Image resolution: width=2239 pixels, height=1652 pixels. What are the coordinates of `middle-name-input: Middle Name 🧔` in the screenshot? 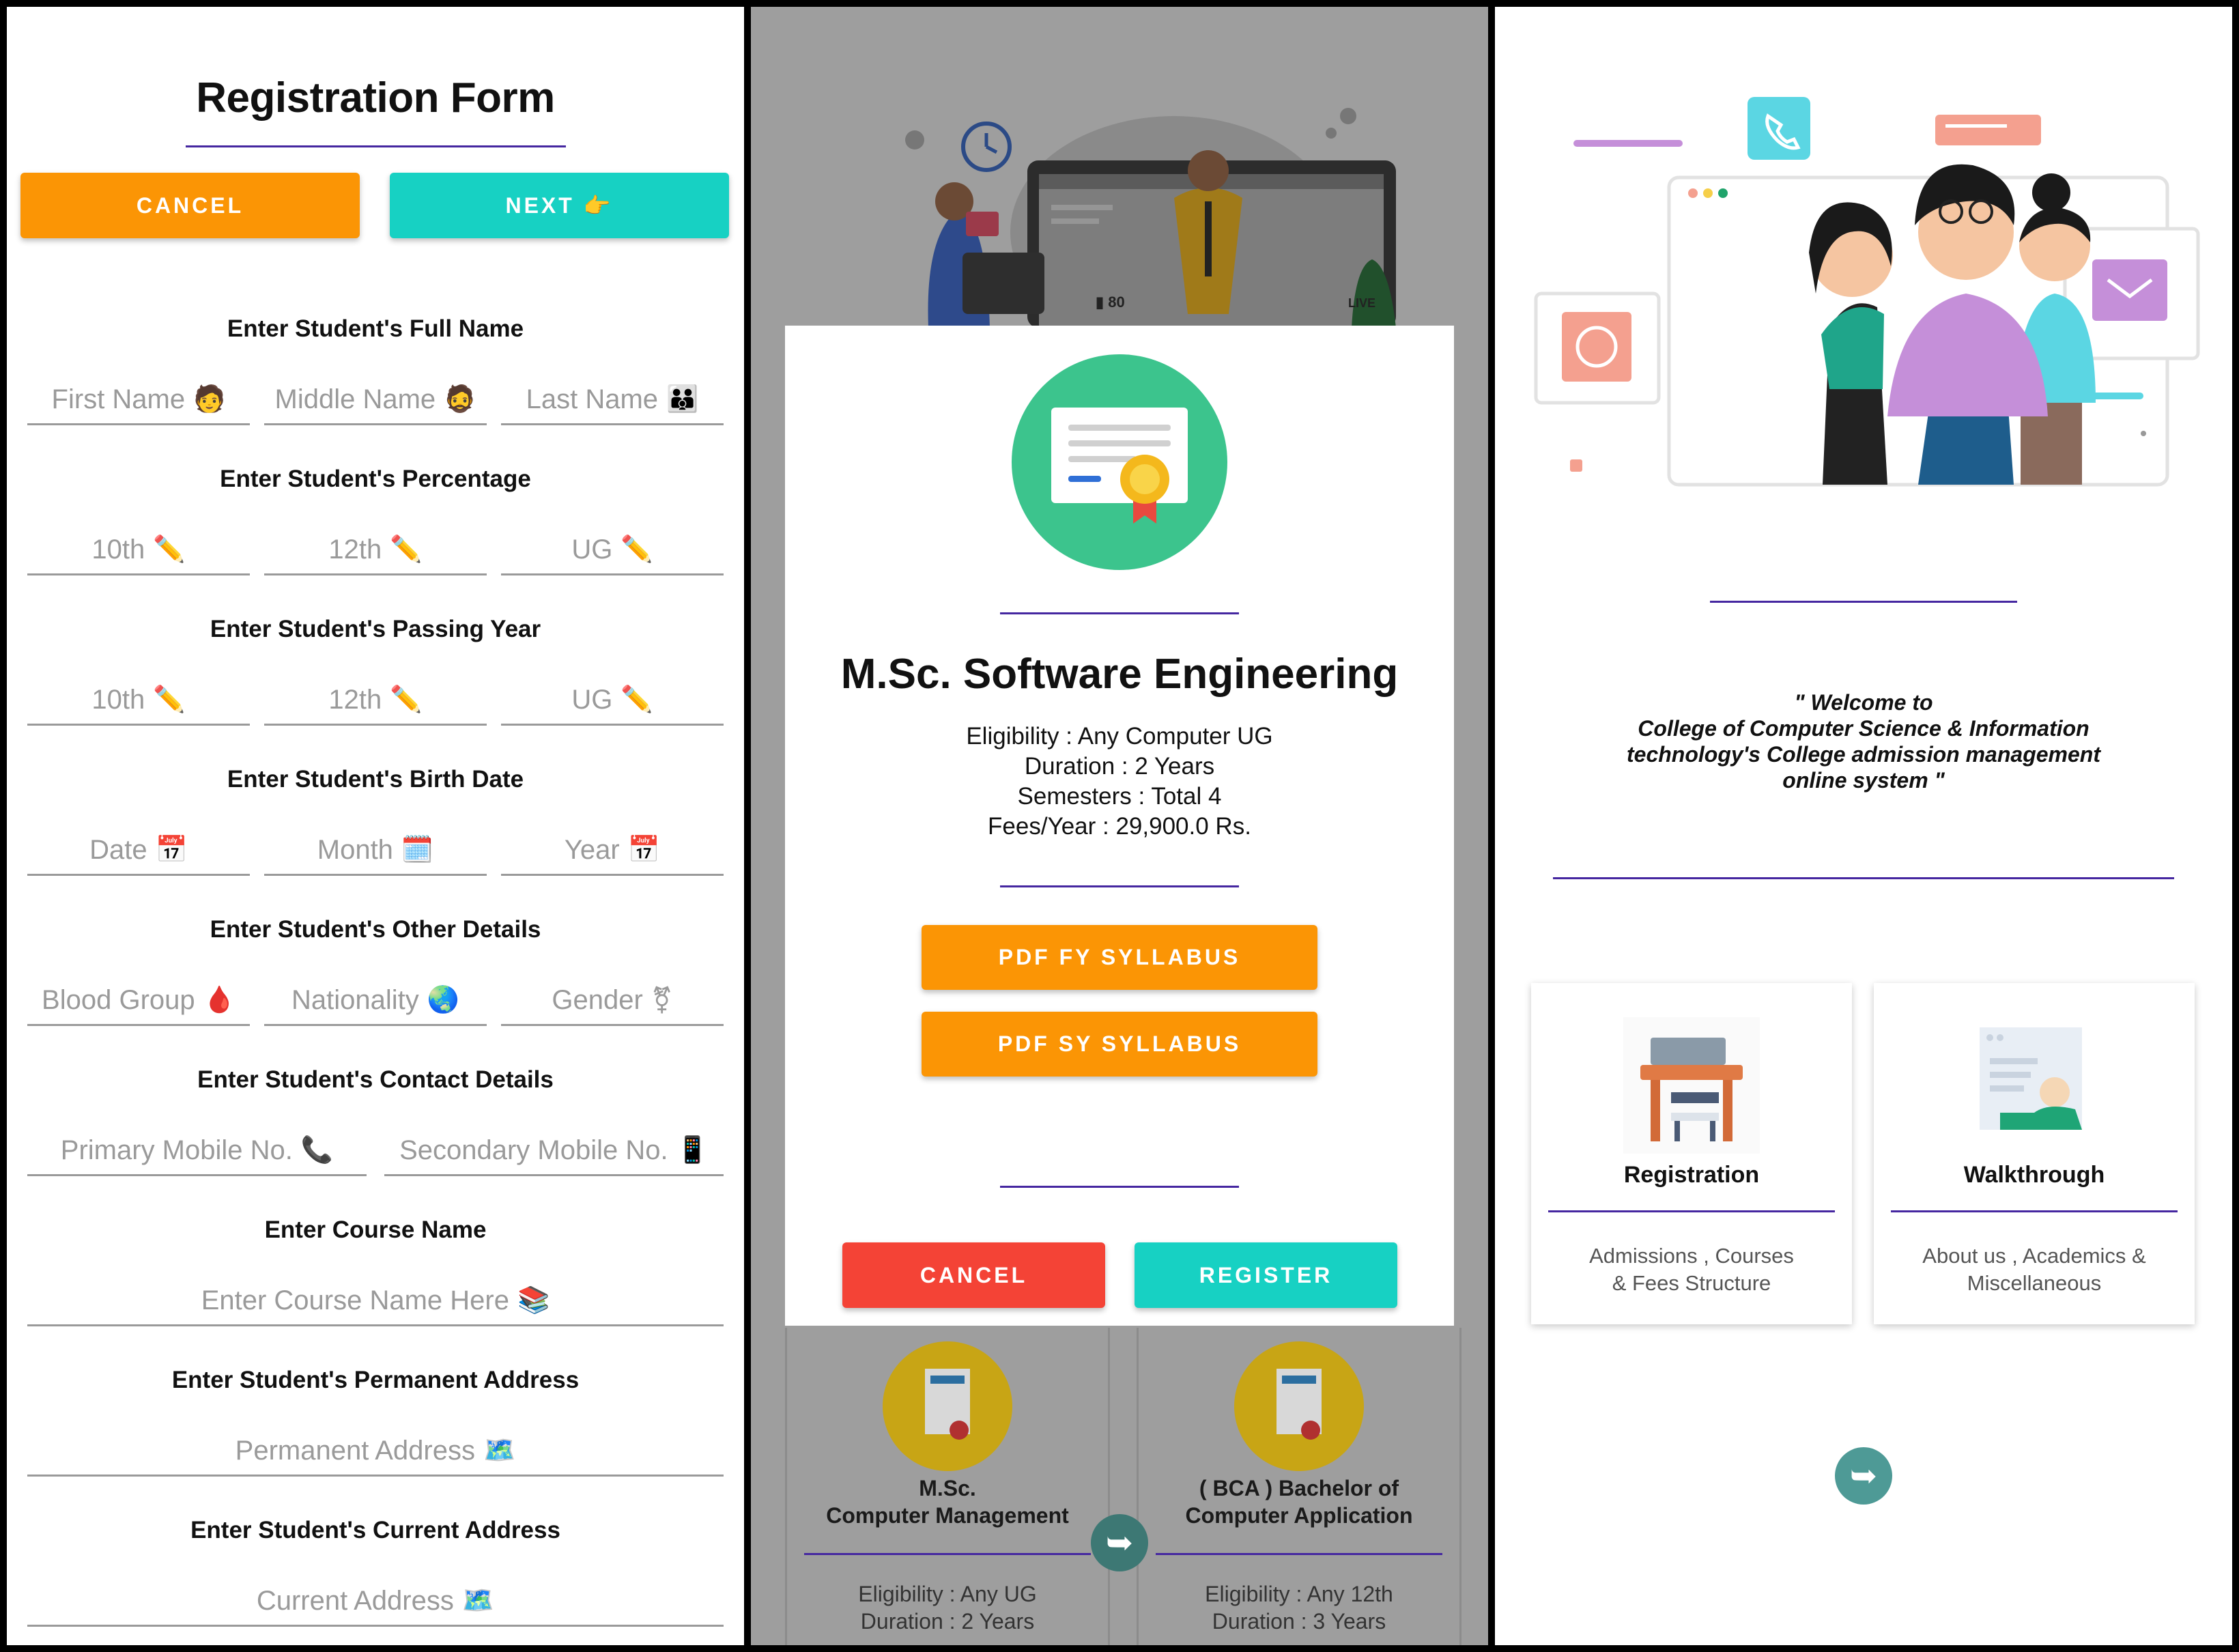 It's located at (375, 400).